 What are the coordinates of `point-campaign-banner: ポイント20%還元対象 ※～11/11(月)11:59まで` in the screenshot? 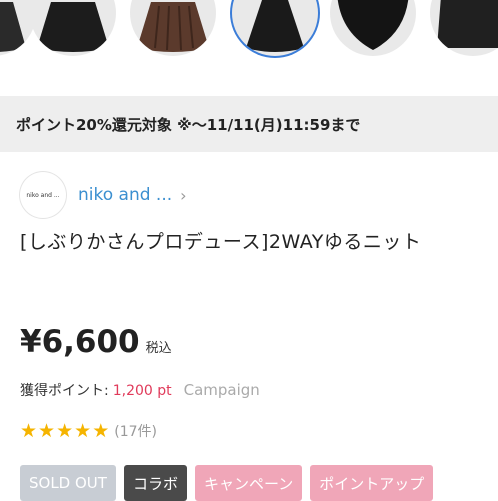 It's located at (249, 124).